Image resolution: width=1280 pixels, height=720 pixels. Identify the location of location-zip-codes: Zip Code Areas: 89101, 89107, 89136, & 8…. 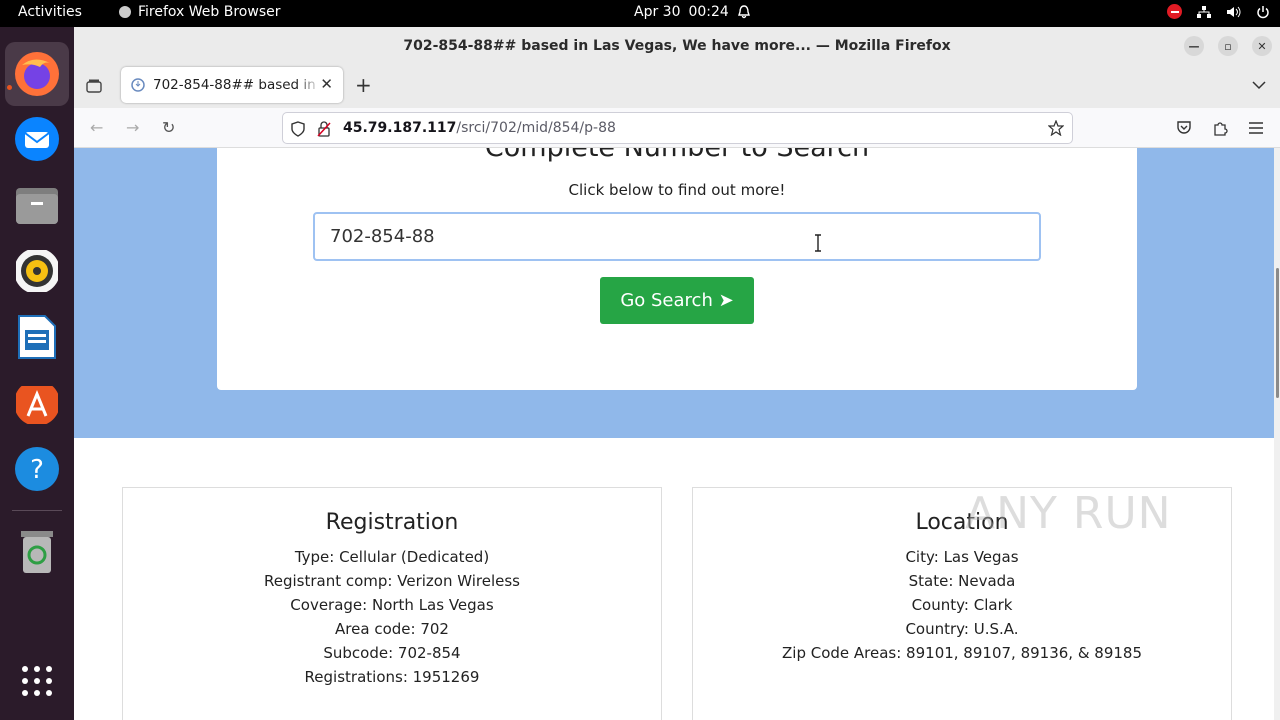
(962, 653).